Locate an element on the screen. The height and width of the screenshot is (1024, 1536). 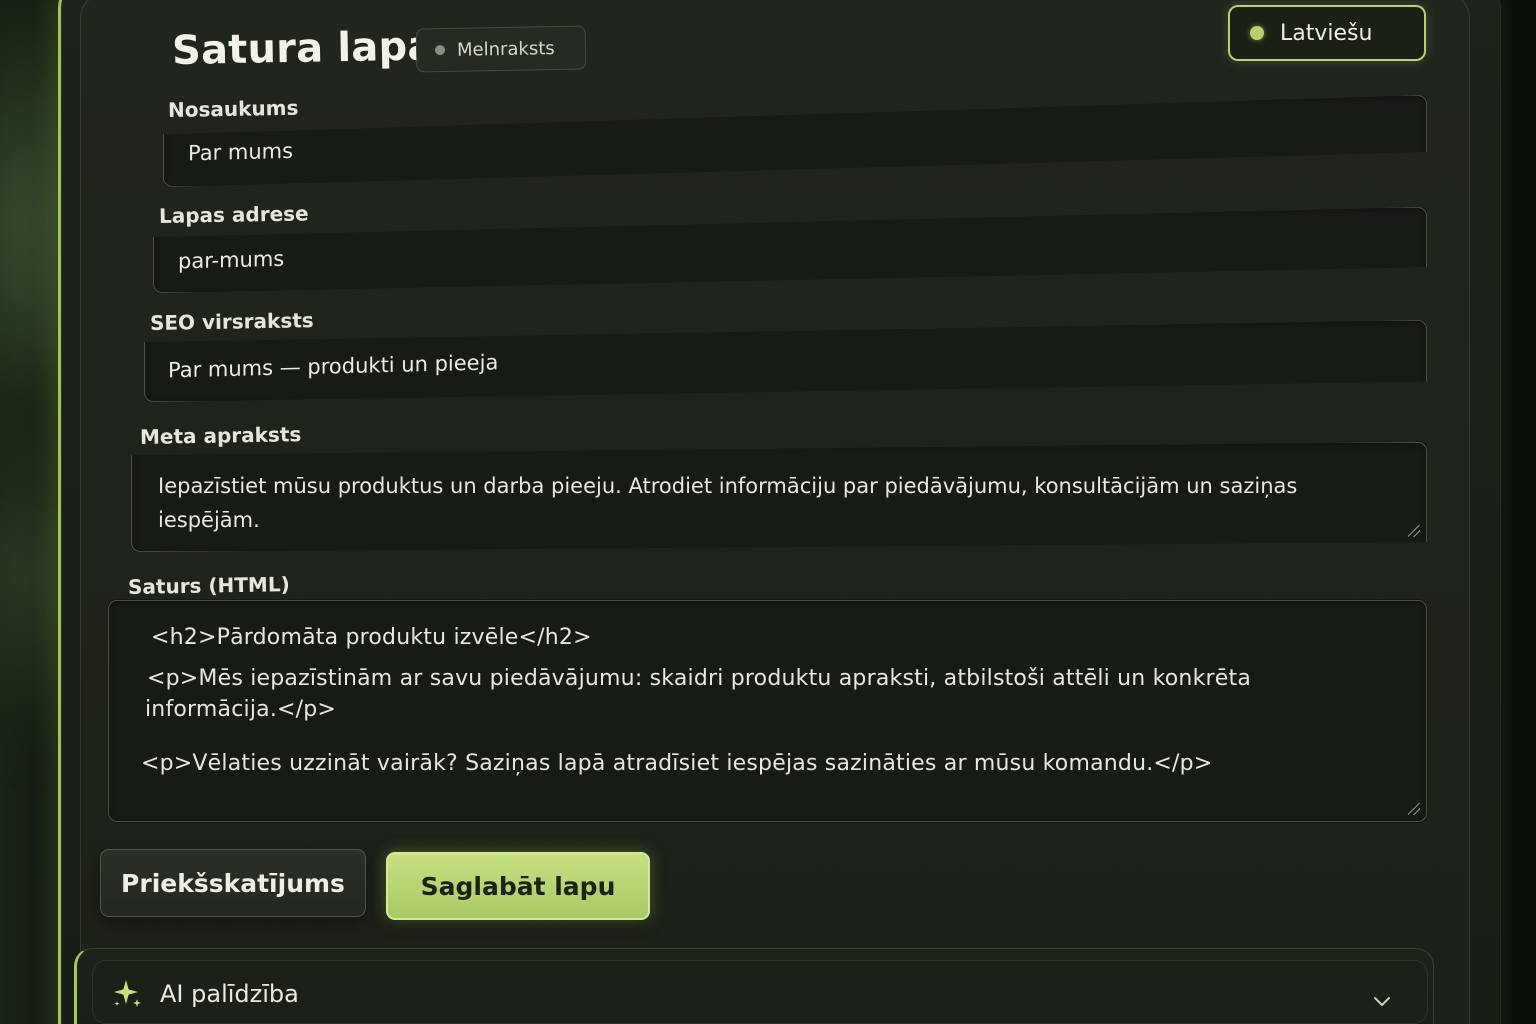
name-input-value: Par mums is located at coordinates (241, 152).